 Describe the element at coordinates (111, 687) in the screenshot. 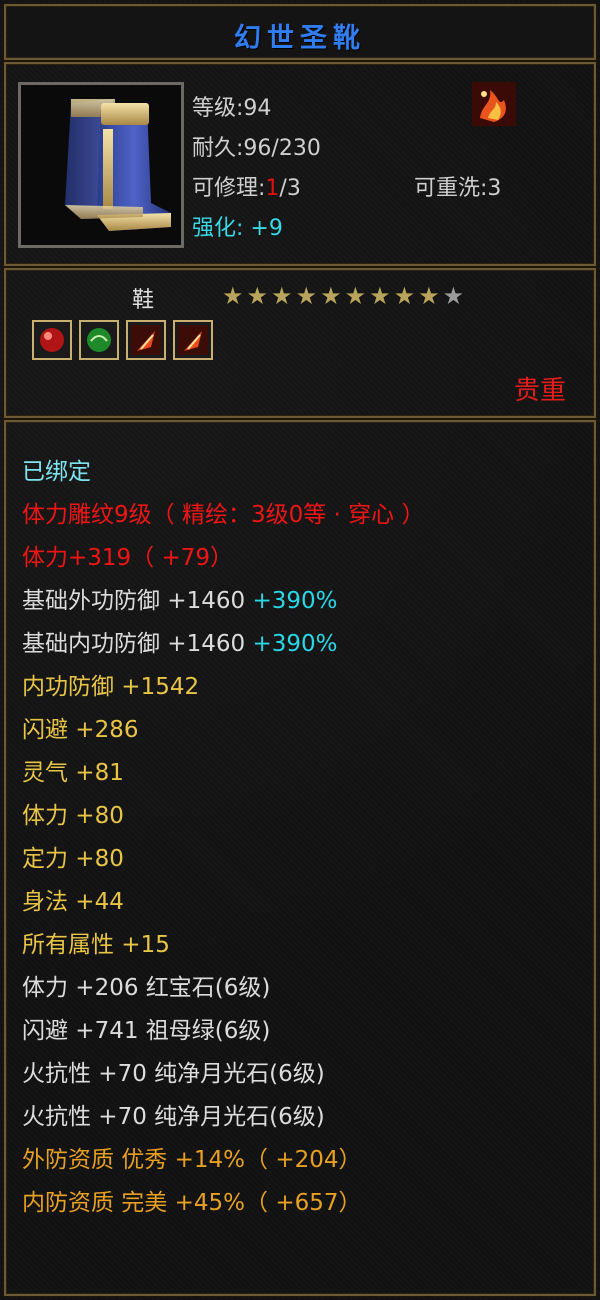

I see `stat-line: 内功防御 +1542` at that location.